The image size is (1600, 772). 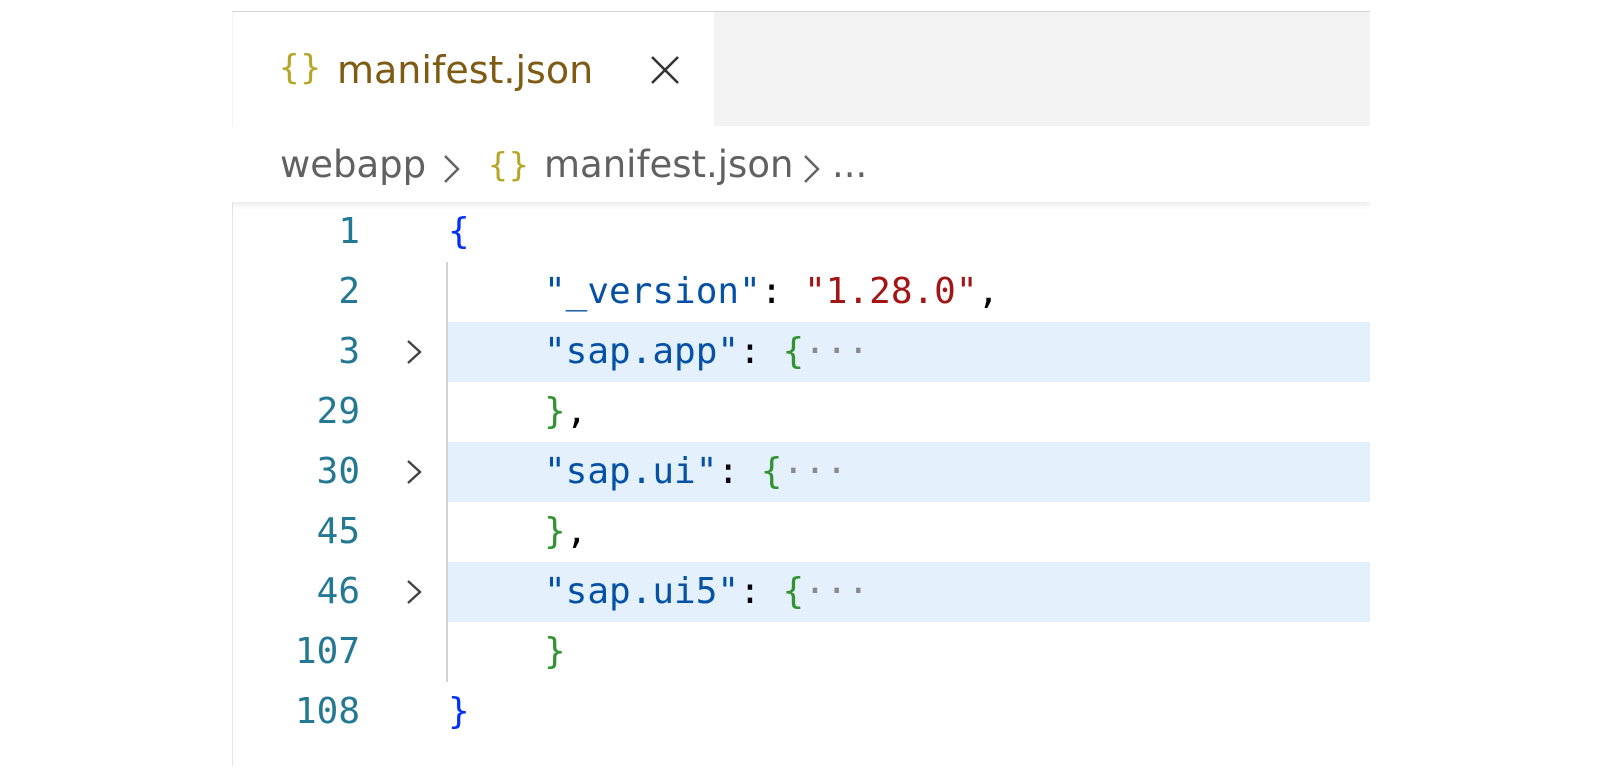 What do you see at coordinates (801, 232) in the screenshot?
I see `code-line: 1 {` at bounding box center [801, 232].